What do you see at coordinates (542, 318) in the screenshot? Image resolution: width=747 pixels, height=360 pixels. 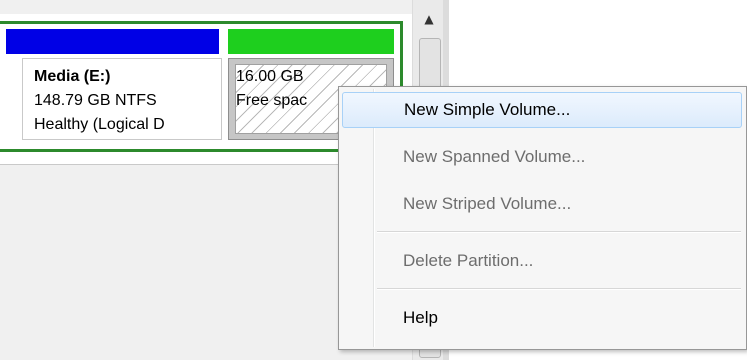 I see `menu-item-help: Help` at bounding box center [542, 318].